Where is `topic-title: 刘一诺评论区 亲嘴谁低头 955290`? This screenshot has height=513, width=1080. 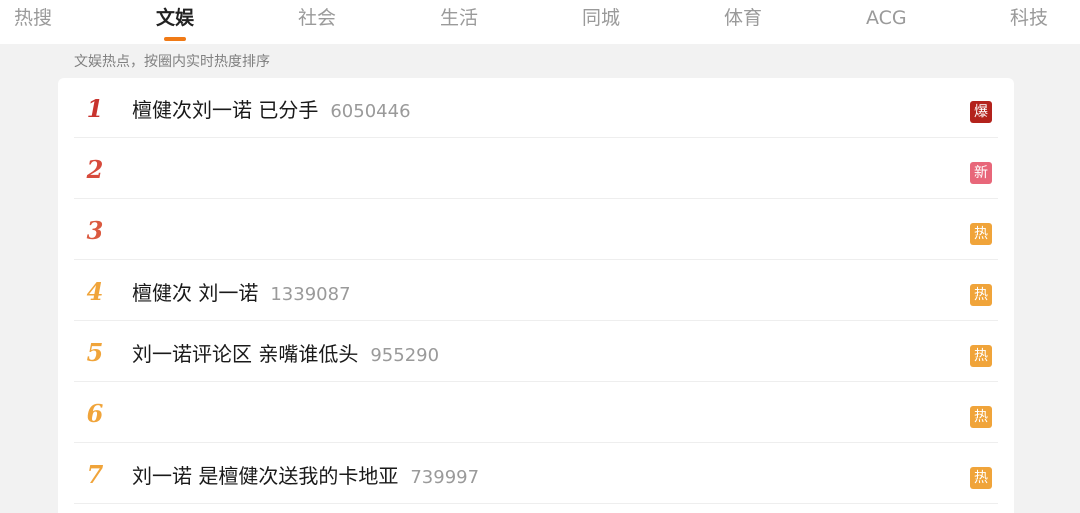 topic-title: 刘一诺评论区 亲嘴谁低头 955290 is located at coordinates (285, 354).